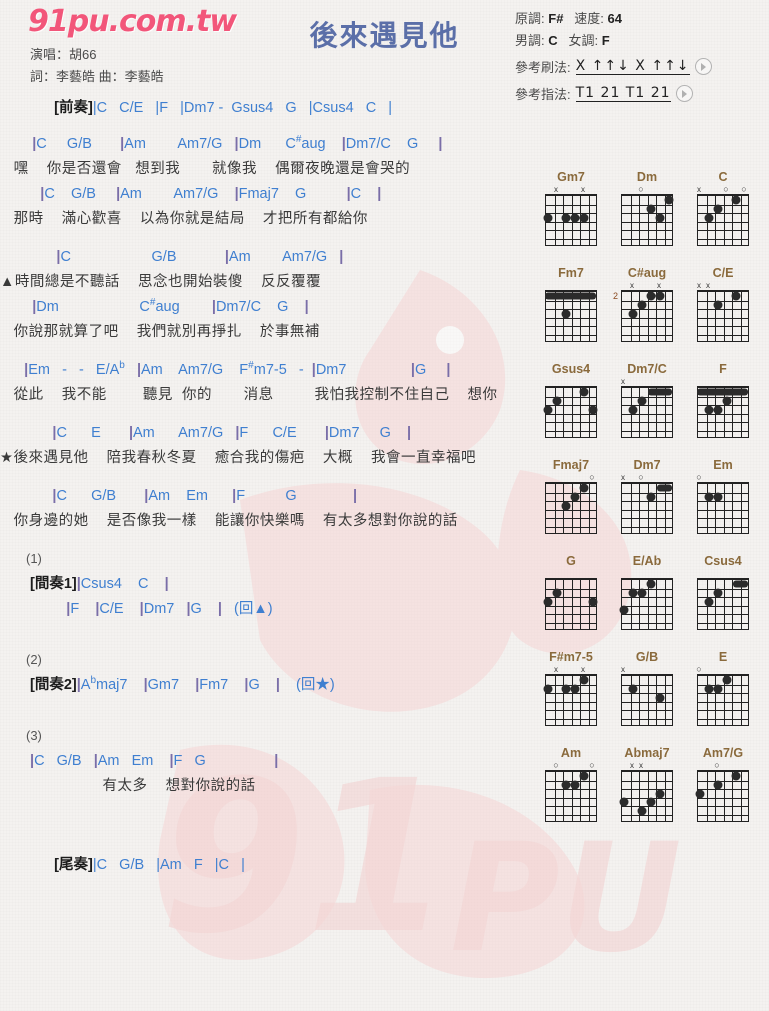 The width and height of the screenshot is (769, 1011). Describe the element at coordinates (182, 684) in the screenshot. I see `section-chord-line: [間奏2]|Abmaj7 |Gm7 |Fm7 |G | (回★)` at that location.